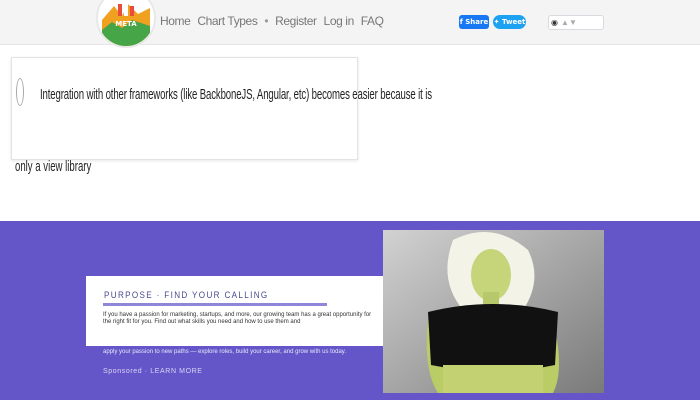  I want to click on stumbleupon-widget: ◉ ▲ ▼, so click(576, 22).